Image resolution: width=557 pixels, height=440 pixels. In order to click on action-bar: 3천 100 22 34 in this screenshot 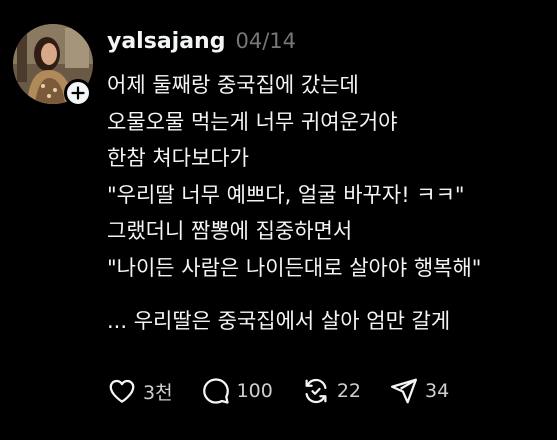, I will do `click(292, 391)`.